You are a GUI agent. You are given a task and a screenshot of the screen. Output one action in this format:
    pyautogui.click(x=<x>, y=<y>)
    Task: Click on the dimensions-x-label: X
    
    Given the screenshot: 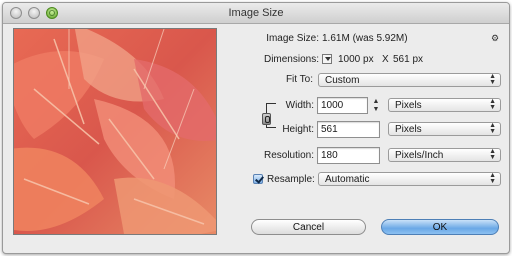 What is the action you would take?
    pyautogui.click(x=385, y=59)
    